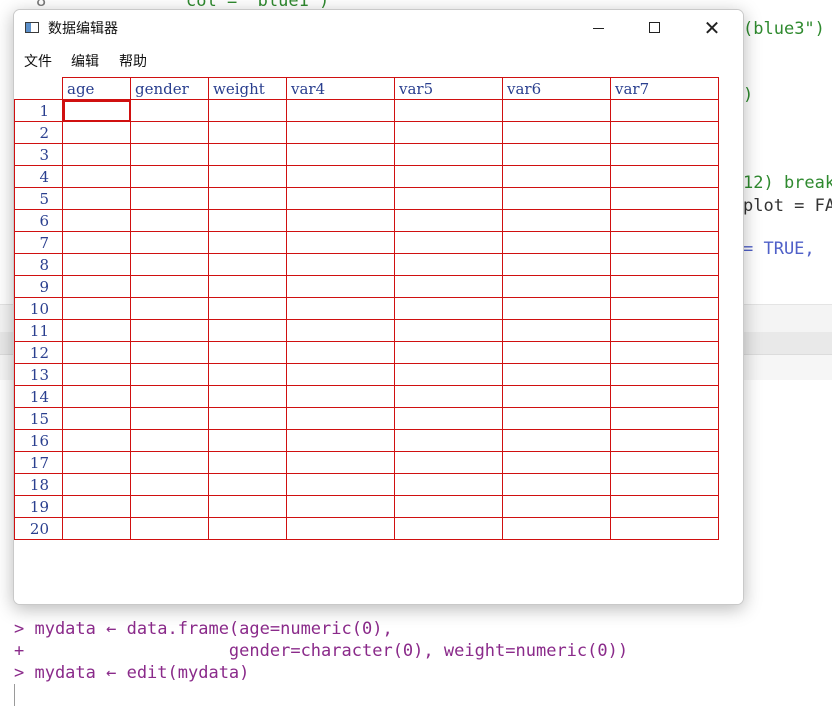  Describe the element at coordinates (38, 220) in the screenshot. I see `row-number: 6` at that location.